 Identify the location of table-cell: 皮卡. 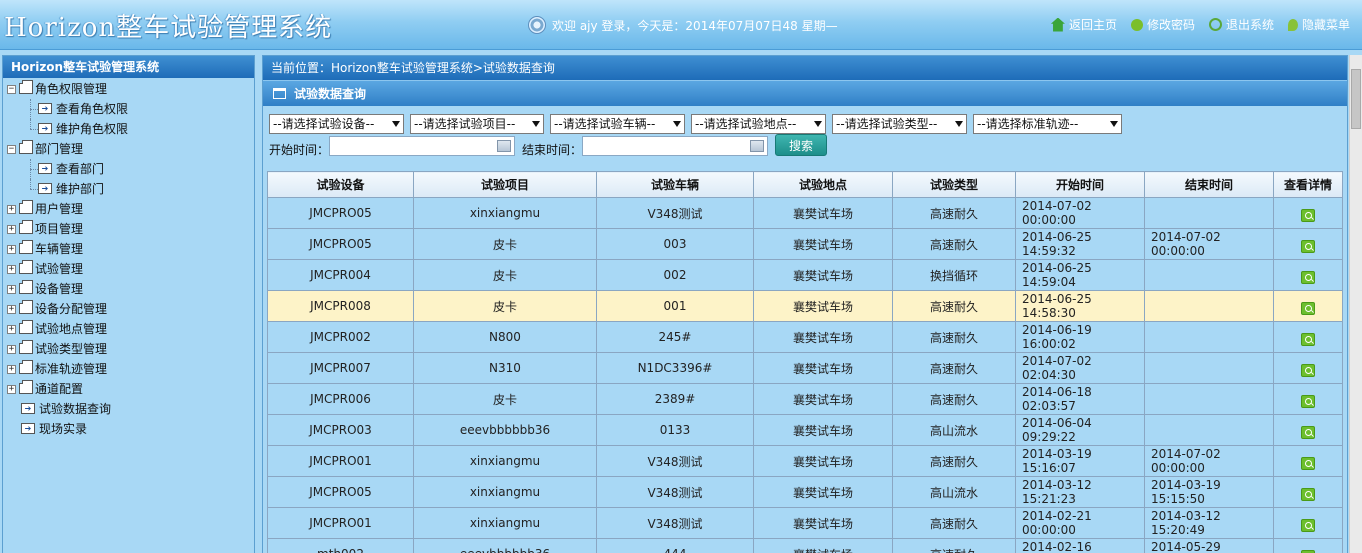
(505, 399).